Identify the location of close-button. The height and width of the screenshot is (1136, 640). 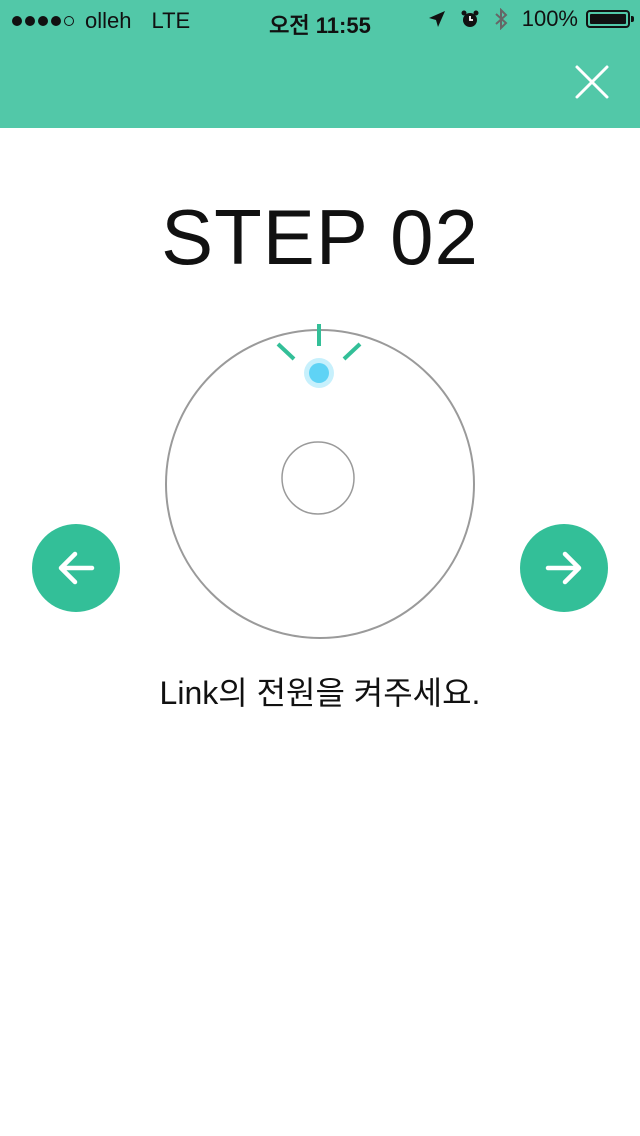
(592, 82).